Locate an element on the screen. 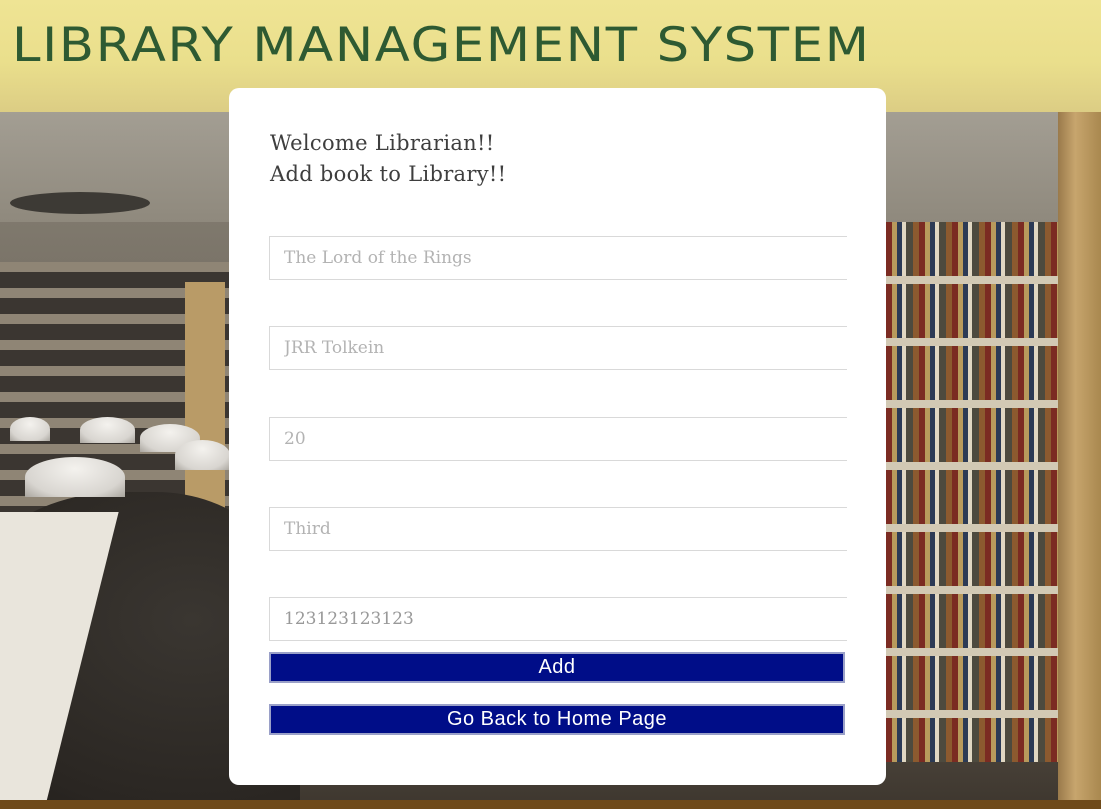 The height and width of the screenshot is (809, 1101). wooden-pillar is located at coordinates (1079, 460).